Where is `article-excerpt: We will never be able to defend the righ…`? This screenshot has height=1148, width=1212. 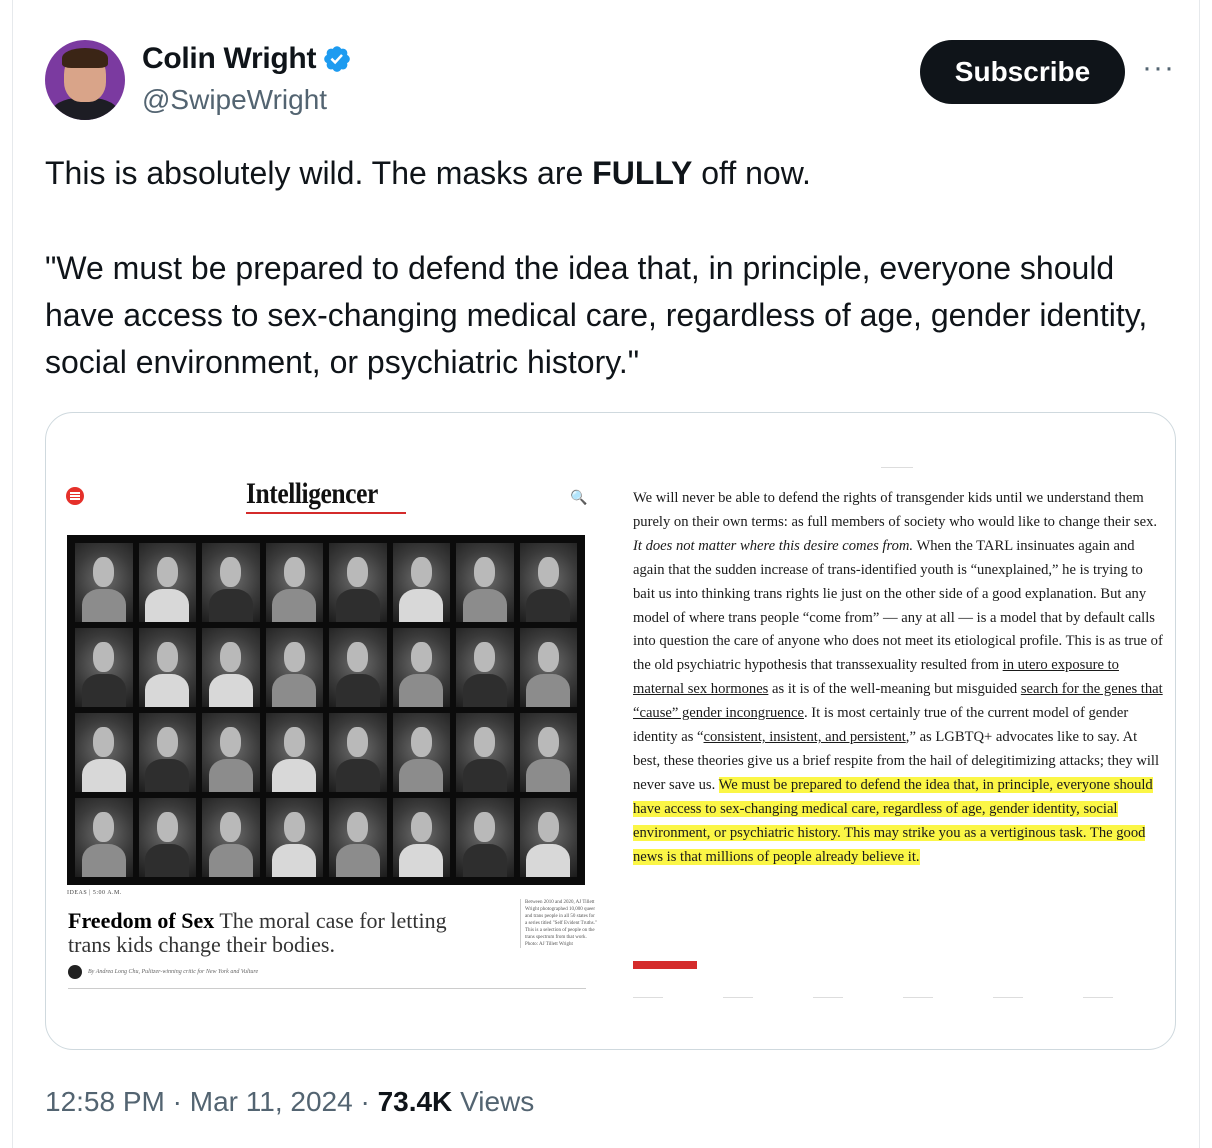
article-excerpt: We will never be able to defend the righ… is located at coordinates (898, 677).